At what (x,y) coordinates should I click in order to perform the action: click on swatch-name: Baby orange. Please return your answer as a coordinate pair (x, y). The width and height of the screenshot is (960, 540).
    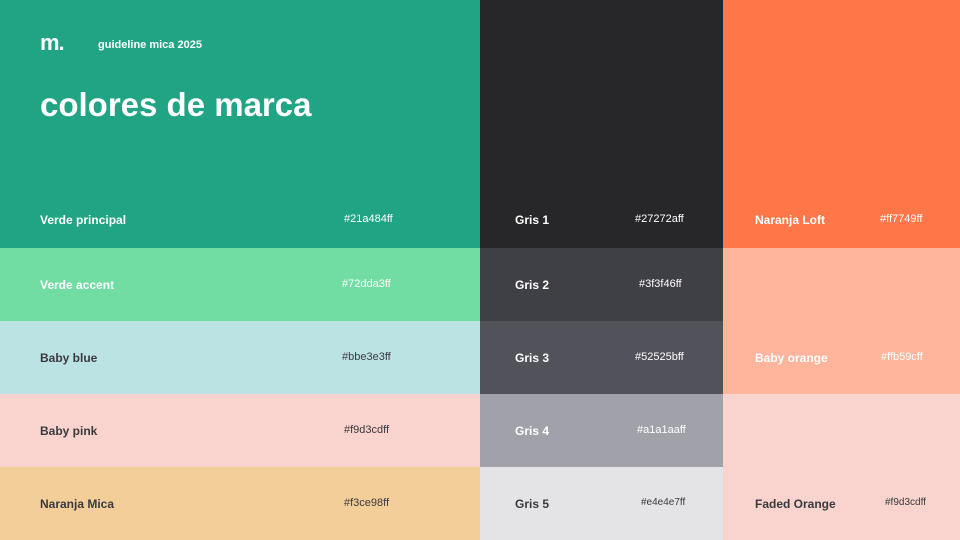
    Looking at the image, I should click on (791, 358).